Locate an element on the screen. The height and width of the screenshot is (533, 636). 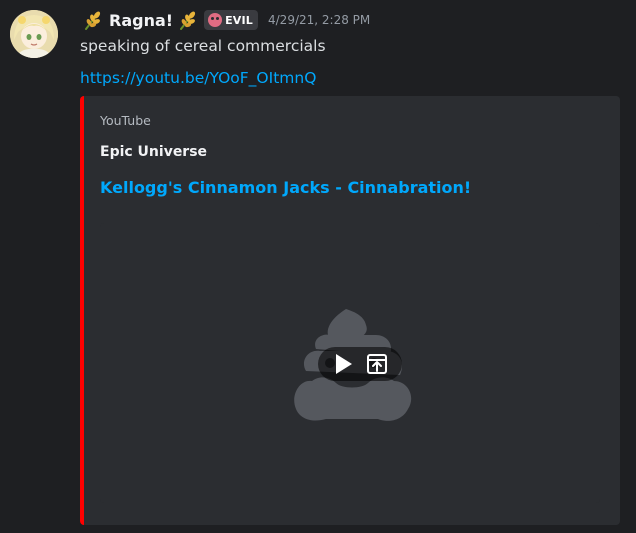
embed-provider: YouTube is located at coordinates (125, 120).